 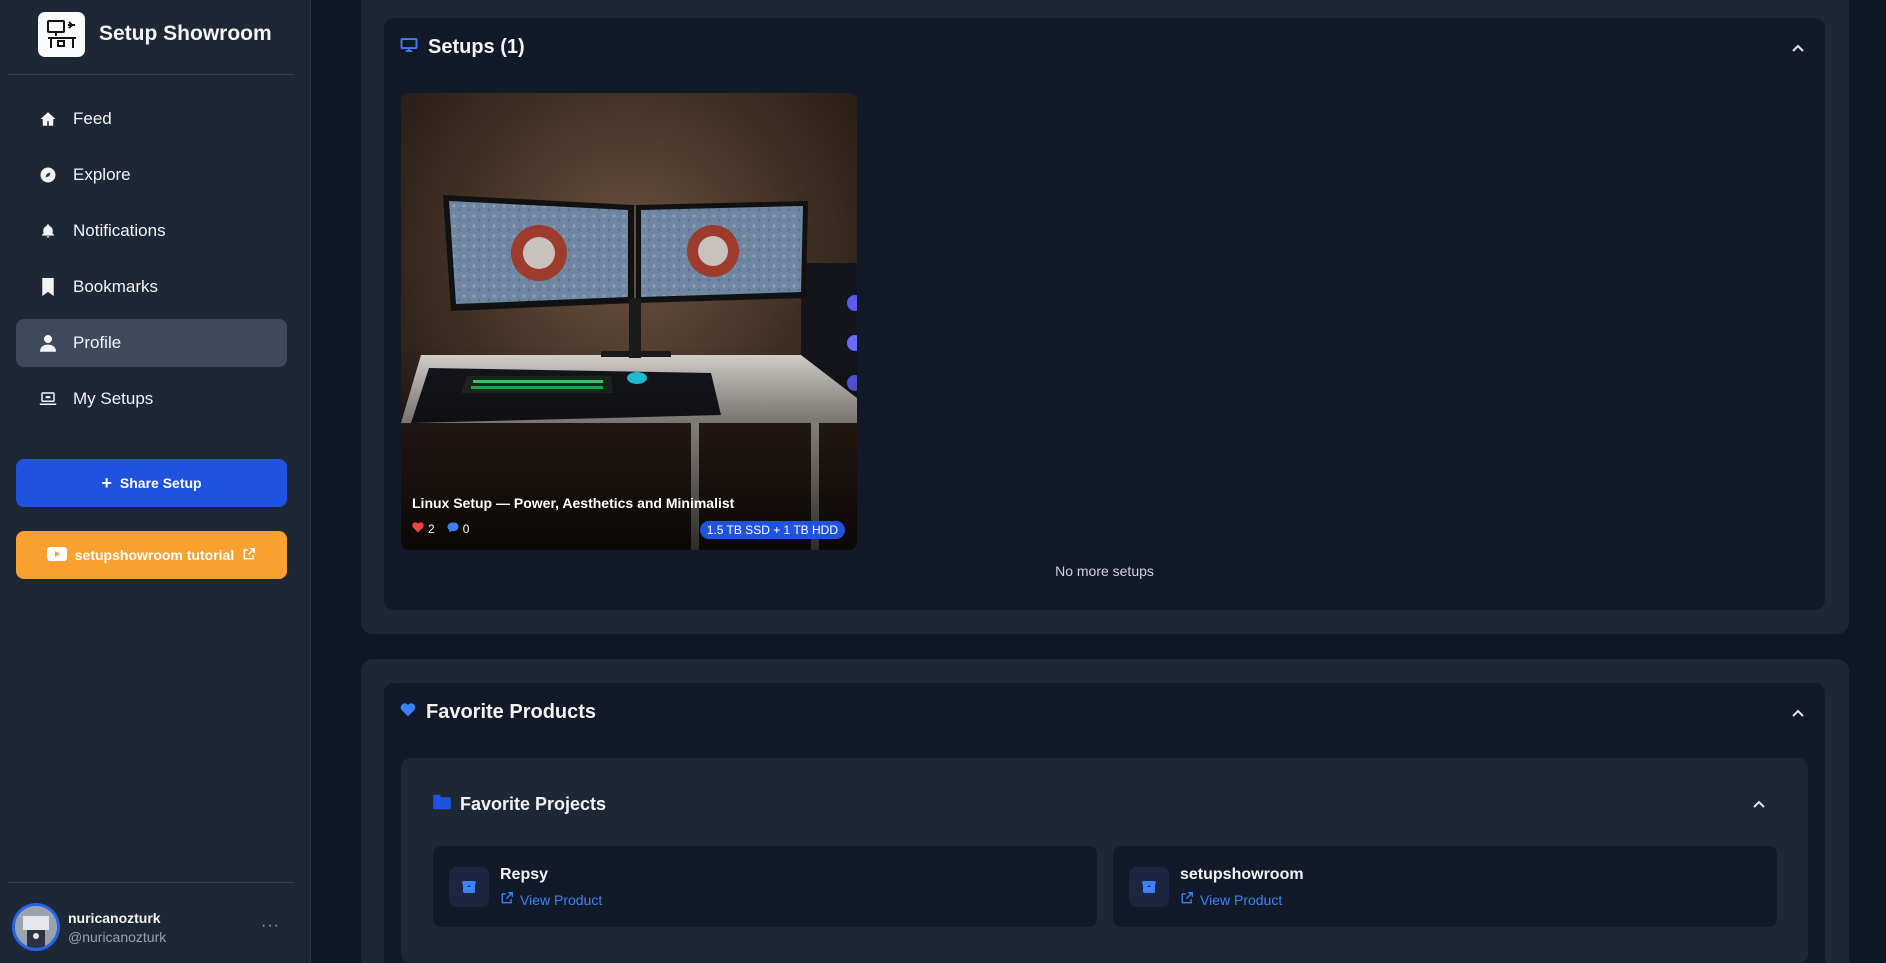 What do you see at coordinates (160, 483) in the screenshot?
I see `share-setup-label: Share Setup` at bounding box center [160, 483].